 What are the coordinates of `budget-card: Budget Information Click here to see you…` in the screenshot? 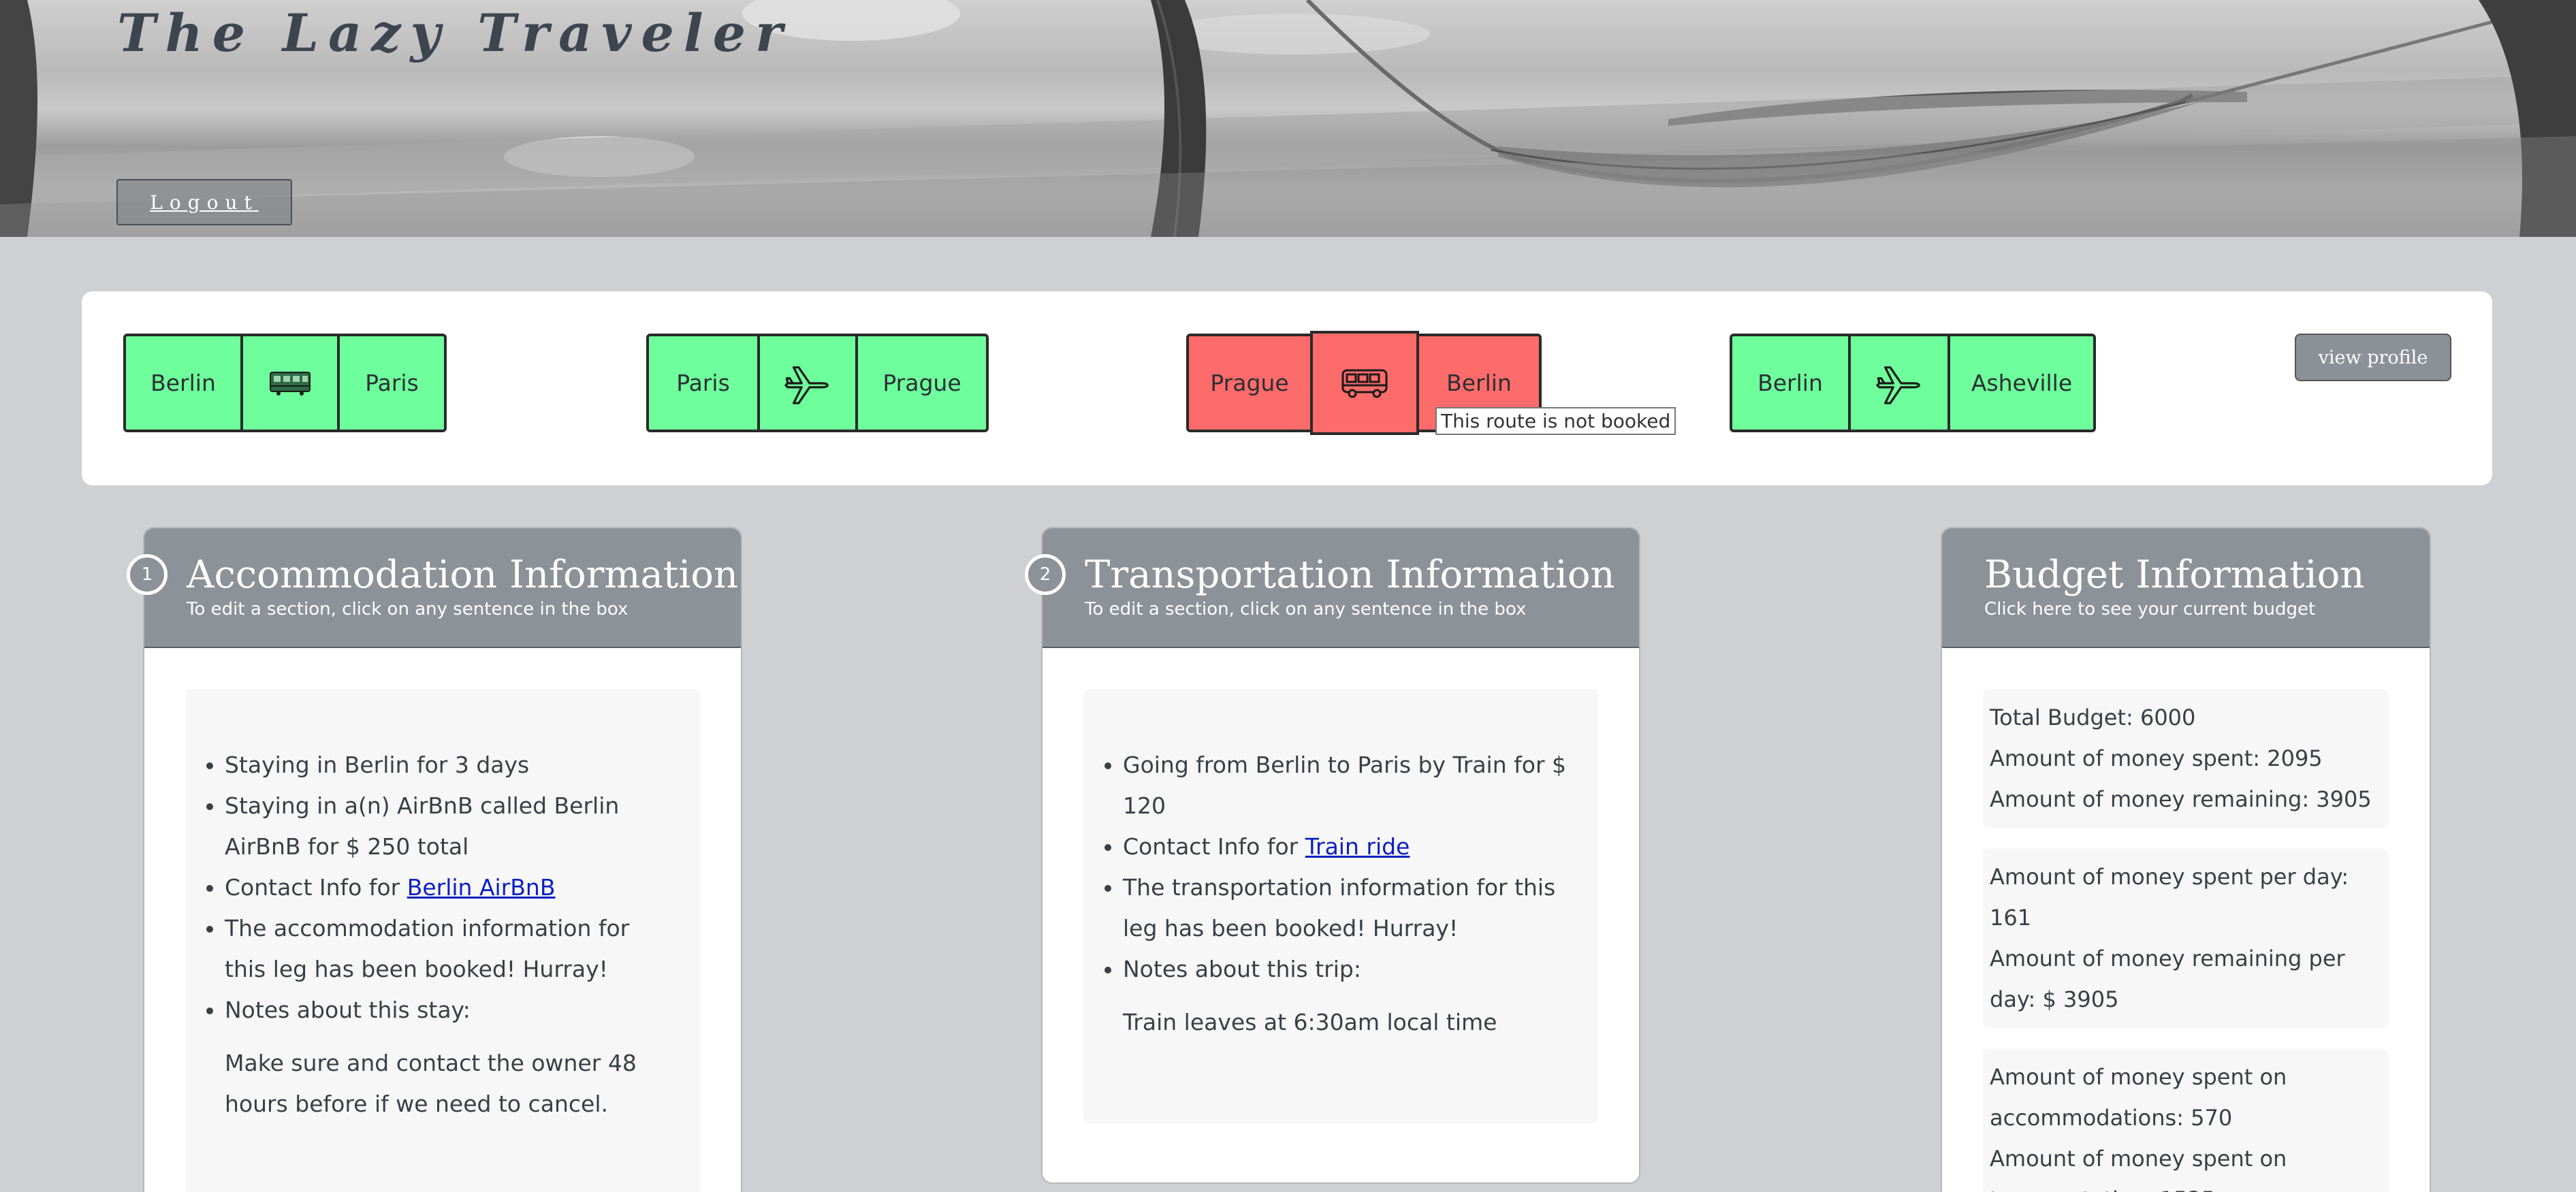 It's located at (2186, 860).